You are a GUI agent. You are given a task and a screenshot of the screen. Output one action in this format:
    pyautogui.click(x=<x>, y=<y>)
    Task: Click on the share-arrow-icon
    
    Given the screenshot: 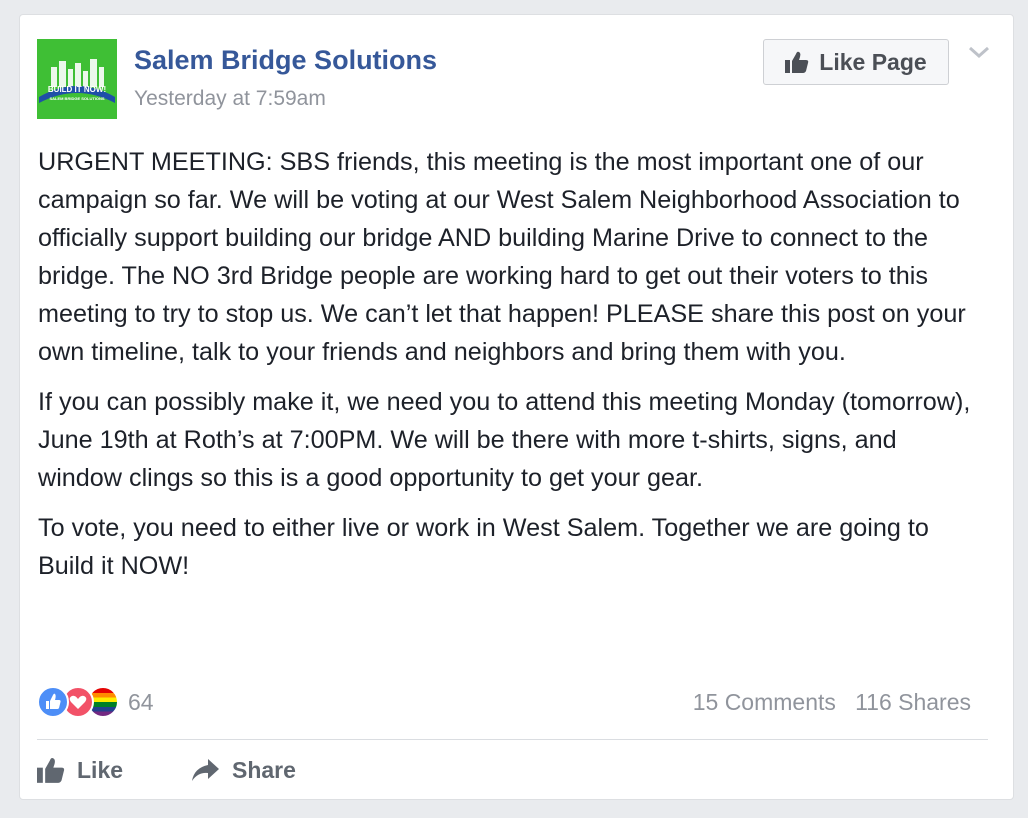 What is the action you would take?
    pyautogui.click(x=205, y=770)
    